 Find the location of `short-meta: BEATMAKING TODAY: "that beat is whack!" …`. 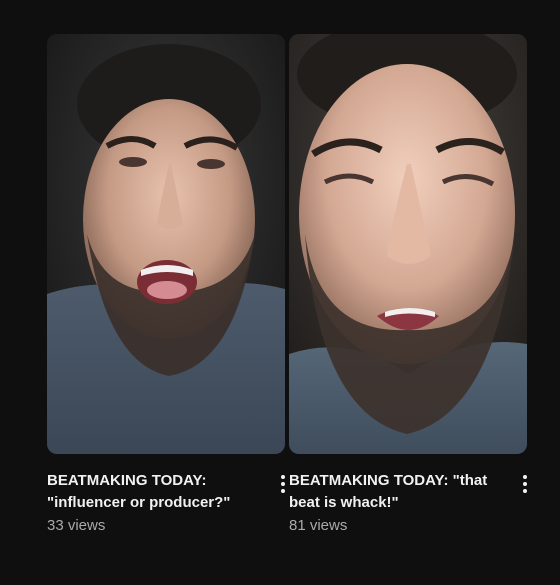

short-meta: BEATMAKING TODAY: "that beat is whack!" … is located at coordinates (408, 503).